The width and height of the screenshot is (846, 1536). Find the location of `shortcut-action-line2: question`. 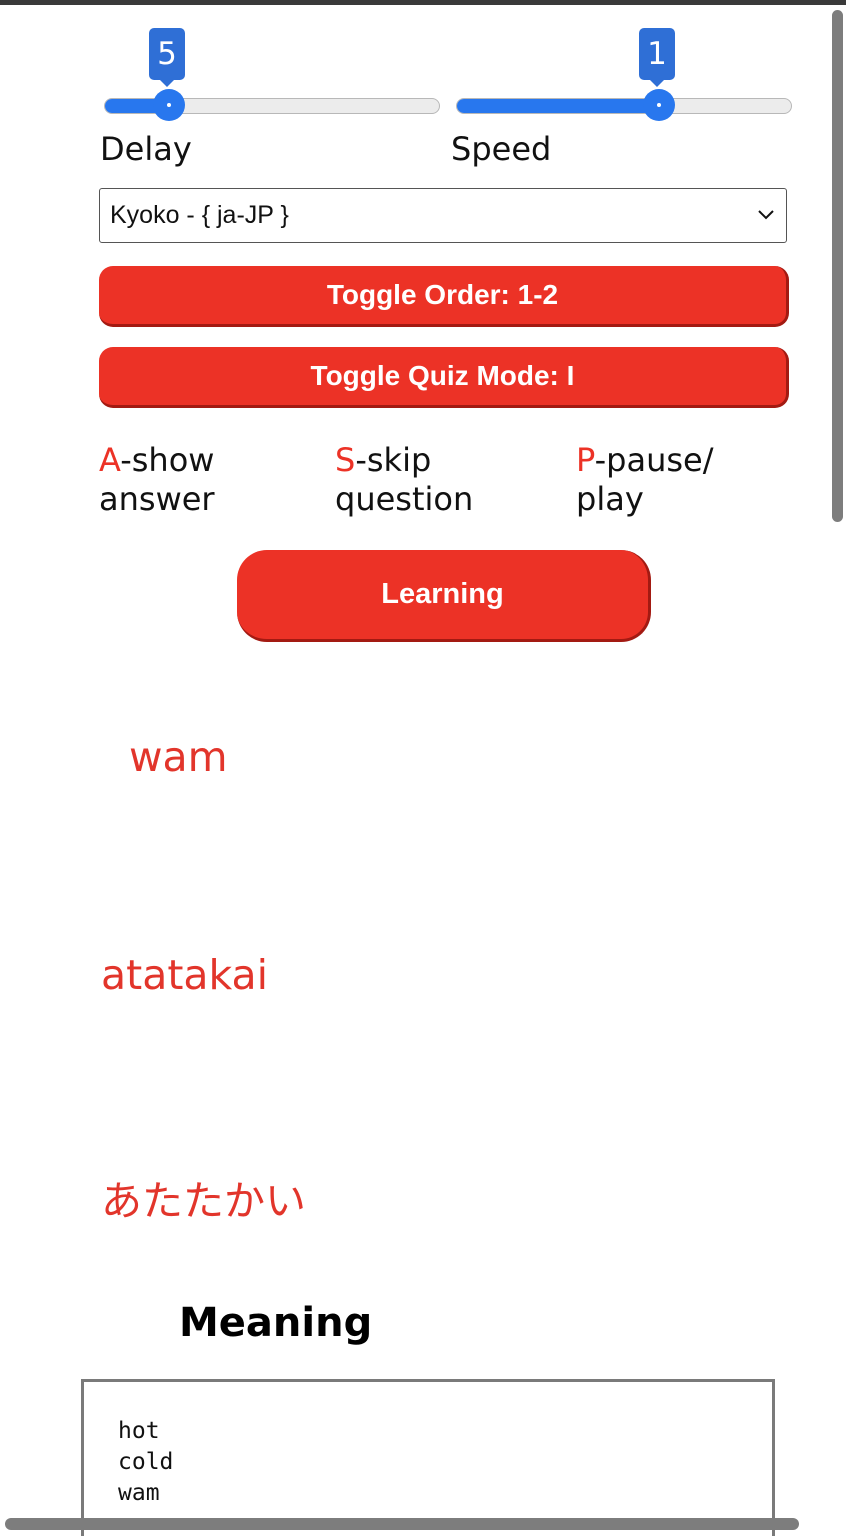

shortcut-action-line2: question is located at coordinates (404, 499).